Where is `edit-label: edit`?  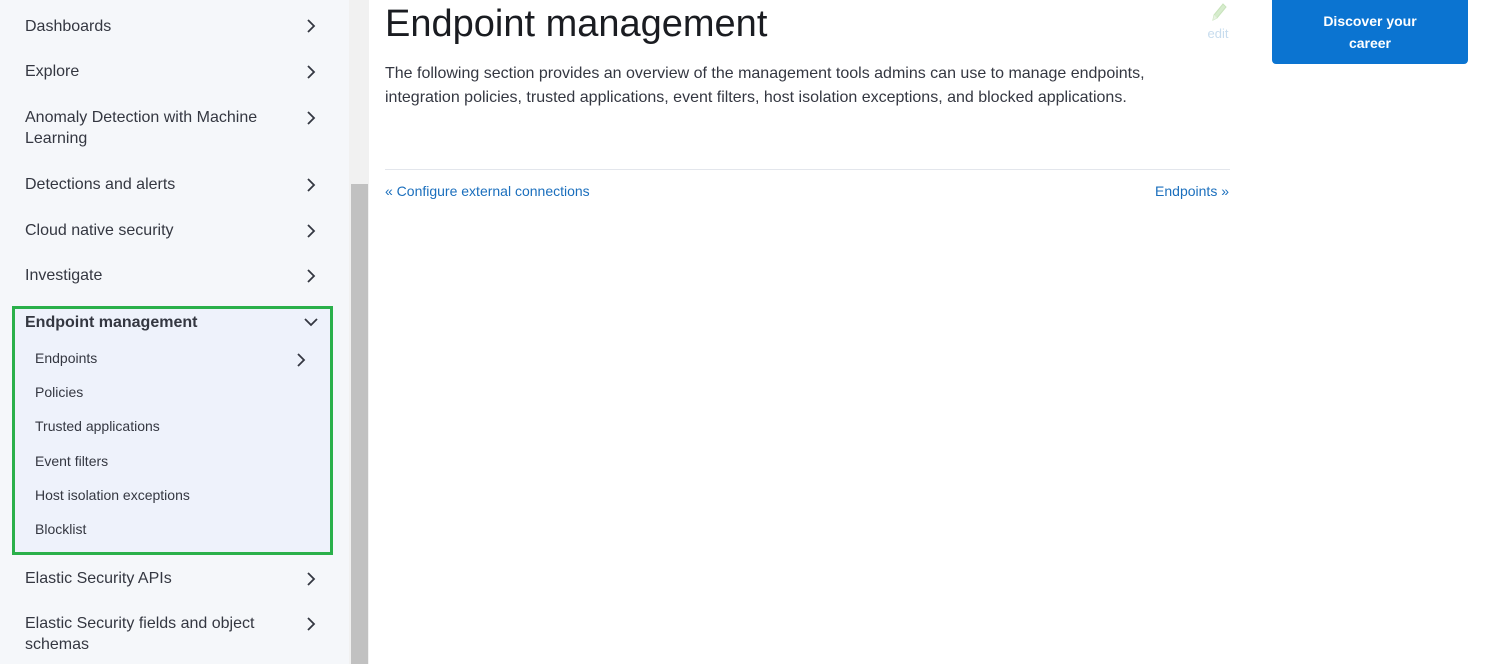 edit-label: edit is located at coordinates (1218, 33).